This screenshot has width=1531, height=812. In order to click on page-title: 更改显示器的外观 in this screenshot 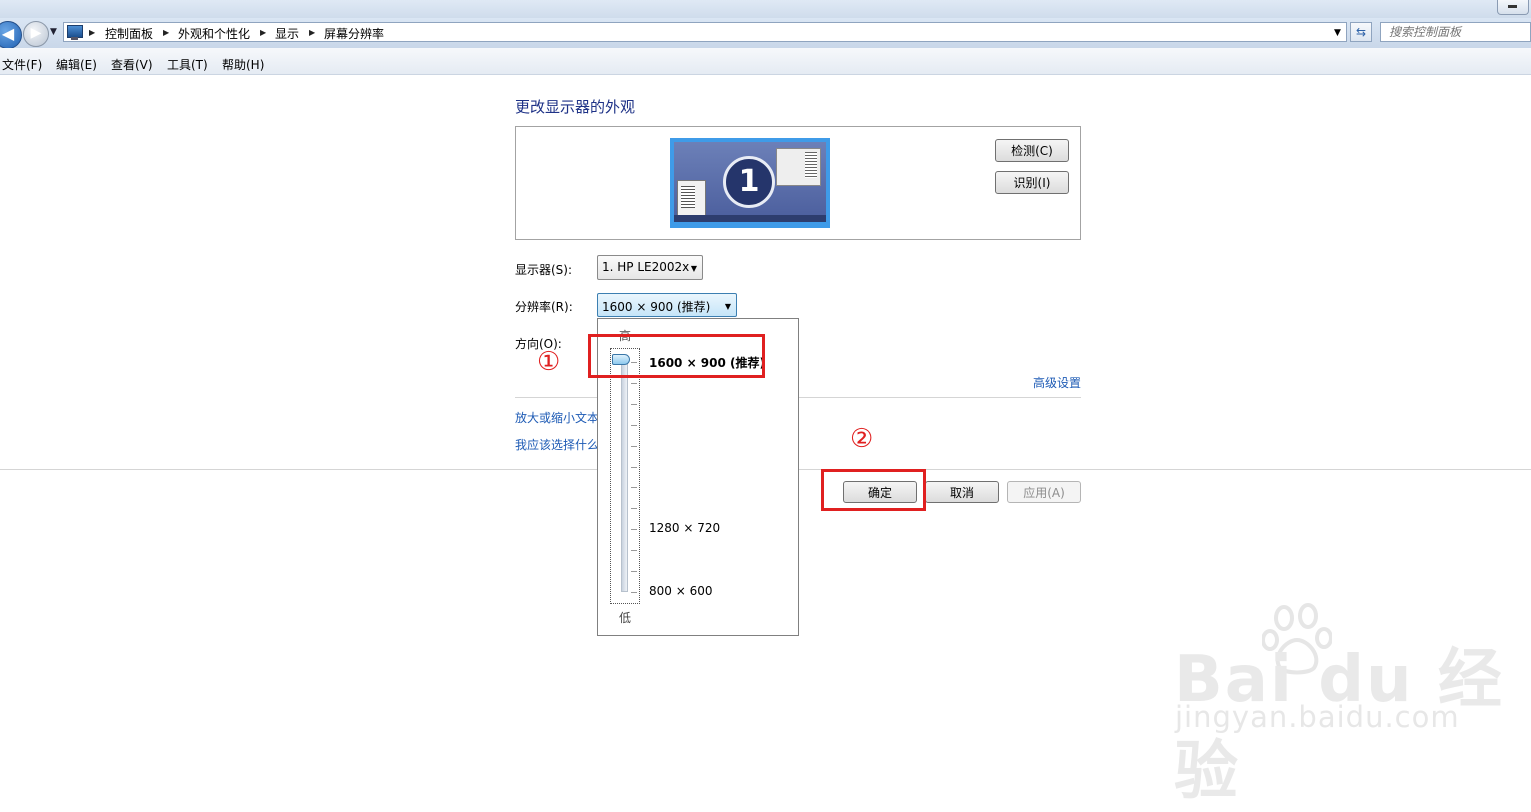, I will do `click(575, 107)`.